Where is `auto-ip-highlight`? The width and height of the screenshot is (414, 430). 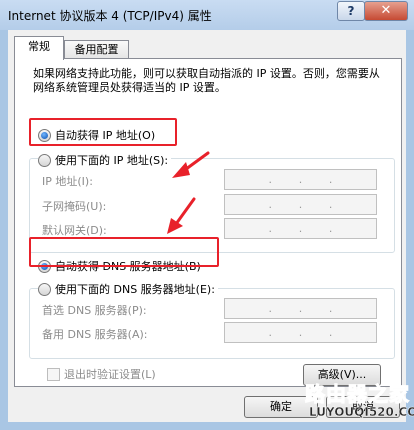 auto-ip-highlight is located at coordinates (103, 132).